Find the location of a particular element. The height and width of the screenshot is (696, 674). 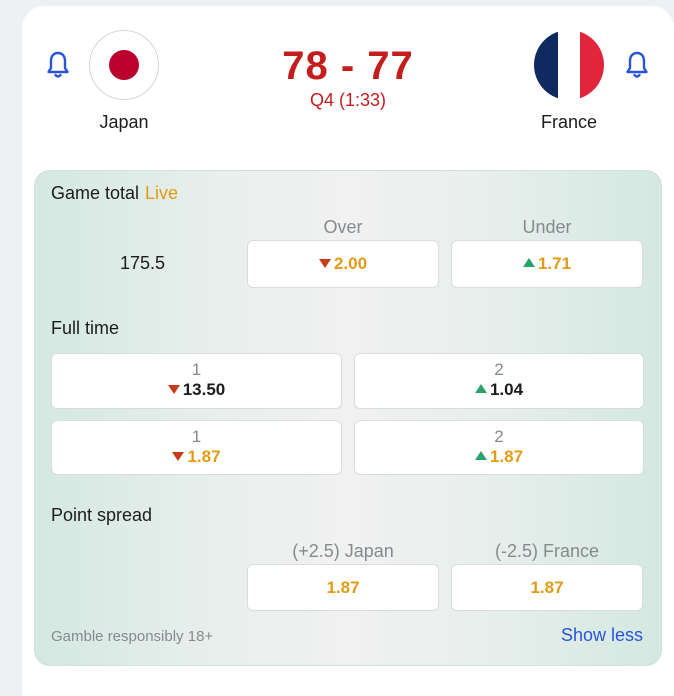

full-time-home-button: 1 13.50 is located at coordinates (196, 381).